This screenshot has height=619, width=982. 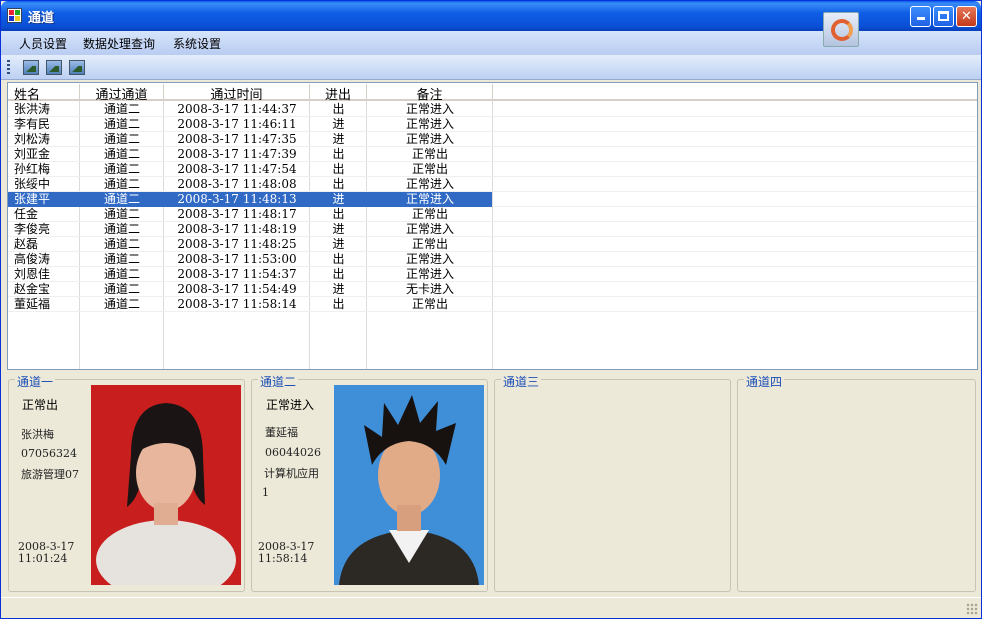 What do you see at coordinates (32, 169) in the screenshot?
I see `cell-name: 孙红梅` at bounding box center [32, 169].